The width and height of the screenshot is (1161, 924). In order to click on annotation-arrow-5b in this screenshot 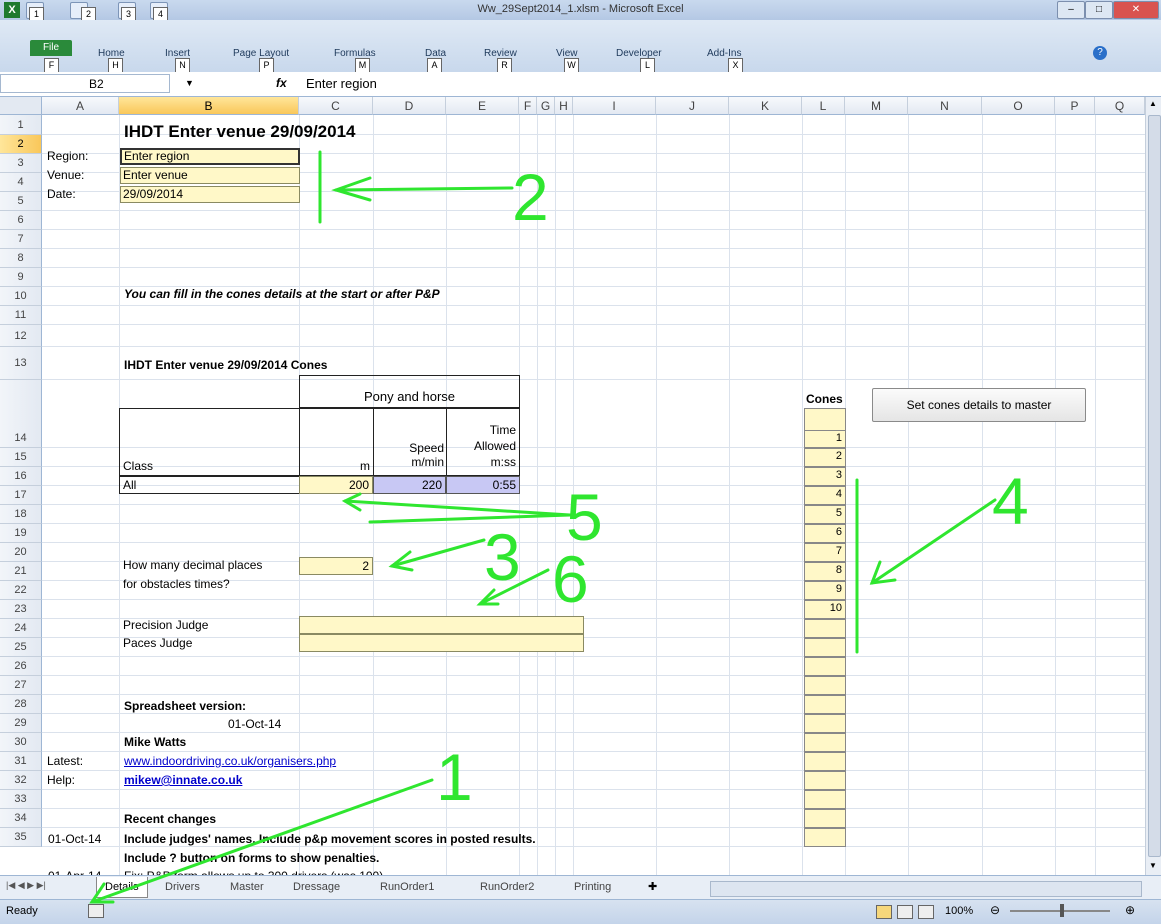, I will do `click(470, 518)`.